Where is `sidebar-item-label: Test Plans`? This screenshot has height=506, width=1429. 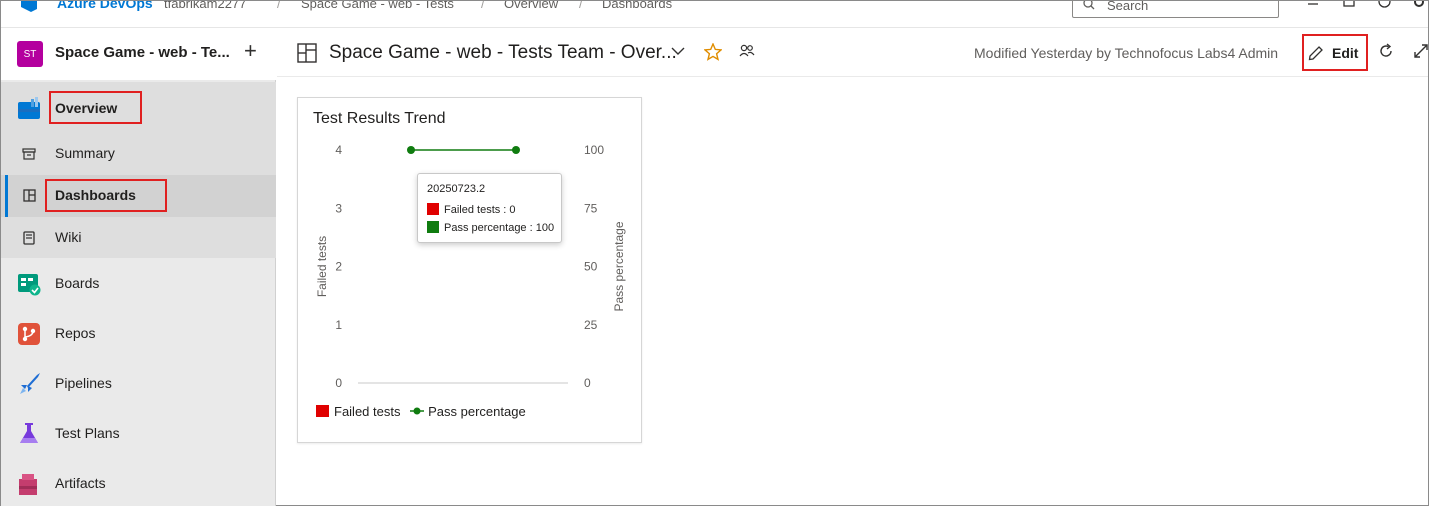 sidebar-item-label: Test Plans is located at coordinates (87, 433).